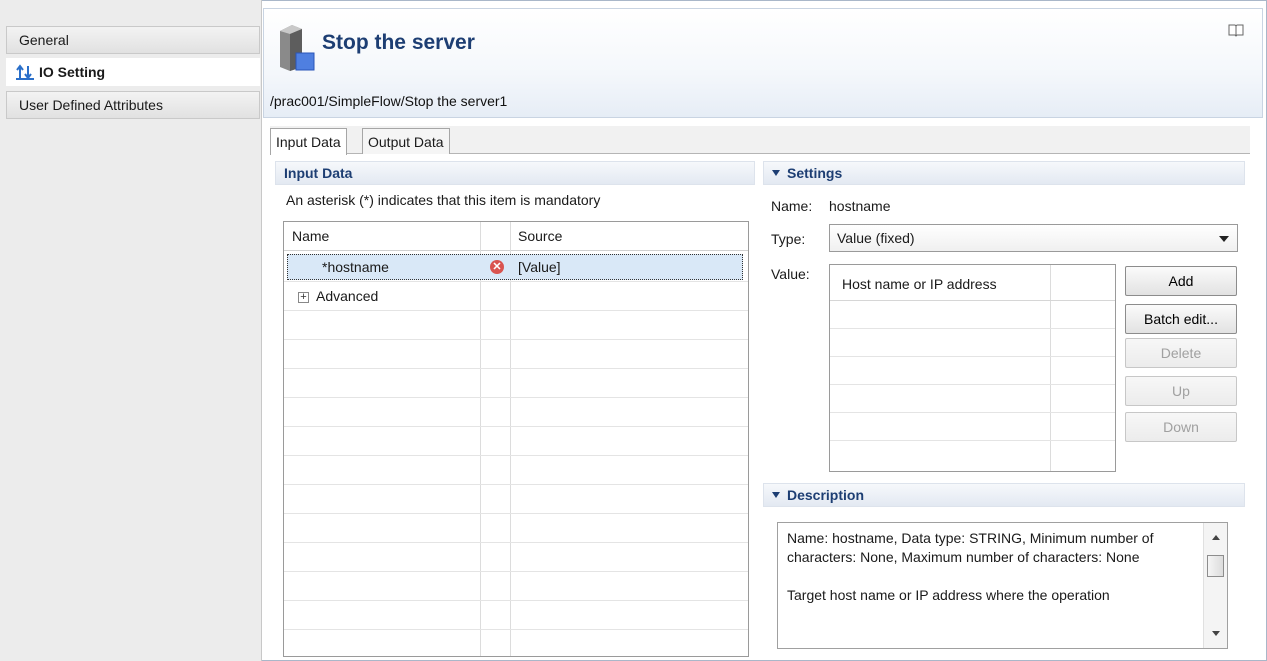 The height and width of the screenshot is (661, 1267). What do you see at coordinates (1224, 239) in the screenshot?
I see `dropdown-arrow-icon` at bounding box center [1224, 239].